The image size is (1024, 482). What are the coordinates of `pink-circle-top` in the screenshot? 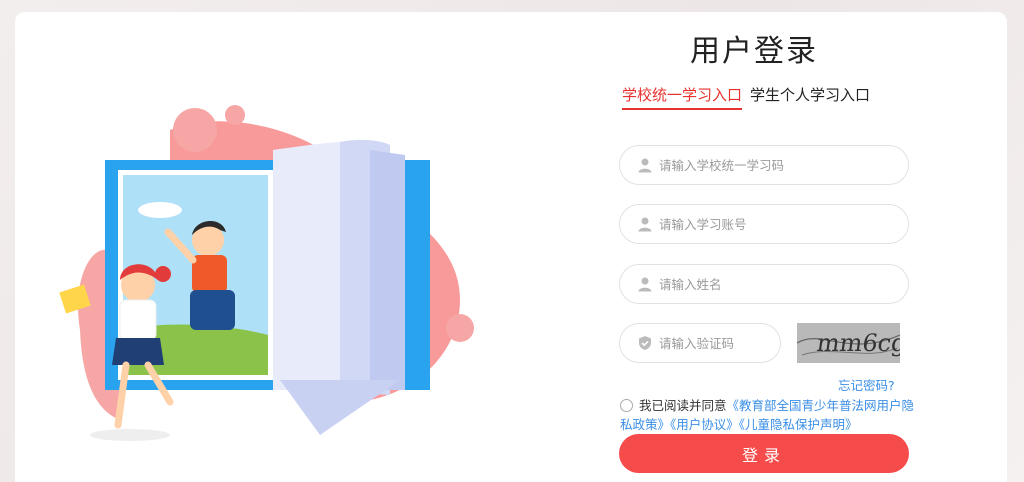 It's located at (195, 130).